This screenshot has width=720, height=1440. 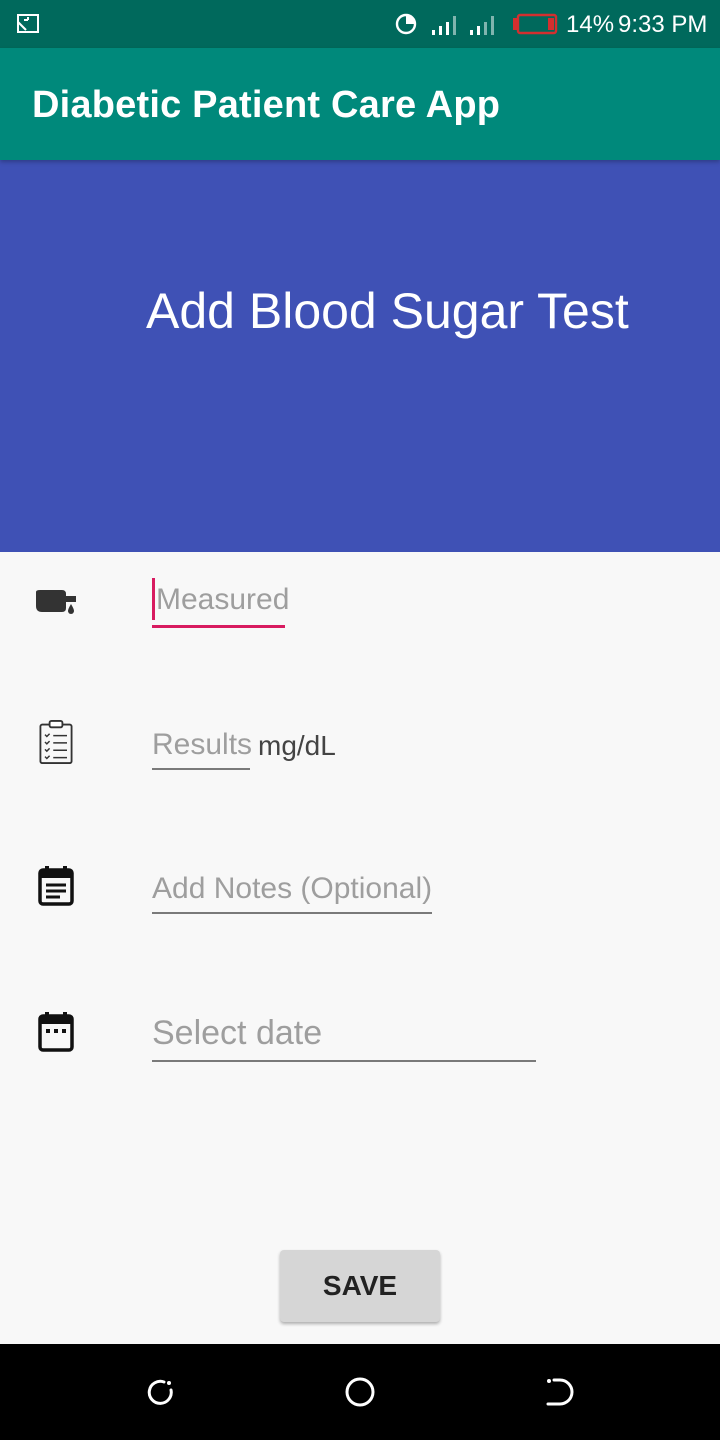 I want to click on results-placeholder: Results, so click(x=202, y=744).